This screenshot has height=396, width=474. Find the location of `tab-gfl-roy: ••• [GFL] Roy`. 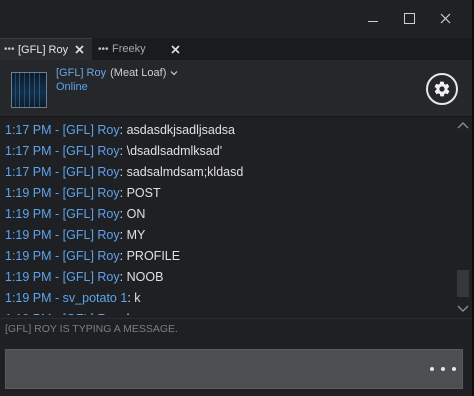

tab-gfl-roy: ••• [GFL] Roy is located at coordinates (46, 49).